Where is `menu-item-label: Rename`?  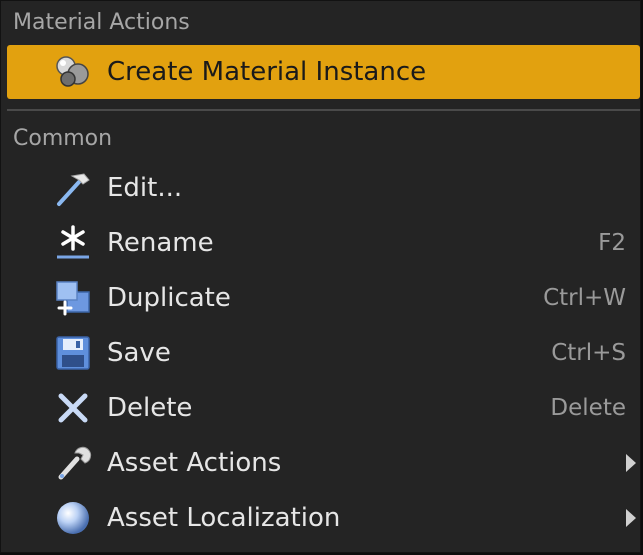 menu-item-label: Rename is located at coordinates (160, 243).